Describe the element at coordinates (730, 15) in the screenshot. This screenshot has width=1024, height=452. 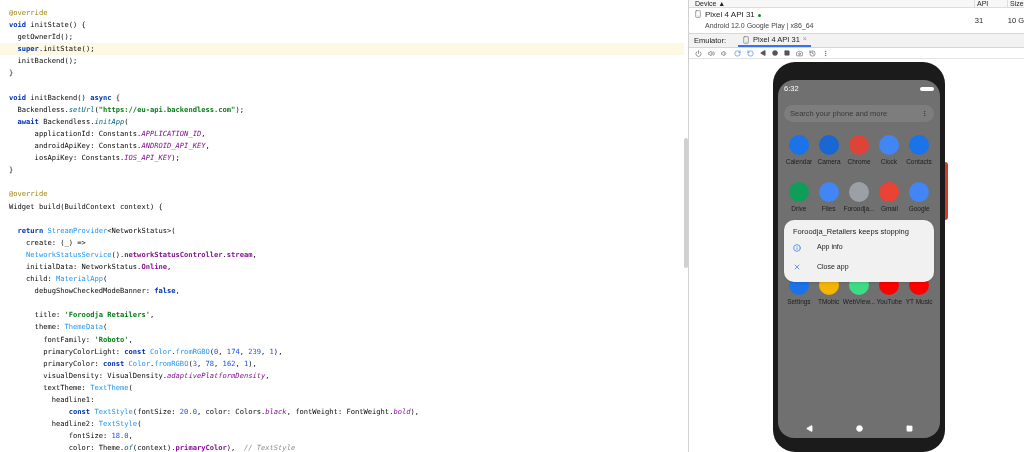
I see `device-name: Pixel 4 API 31` at that location.